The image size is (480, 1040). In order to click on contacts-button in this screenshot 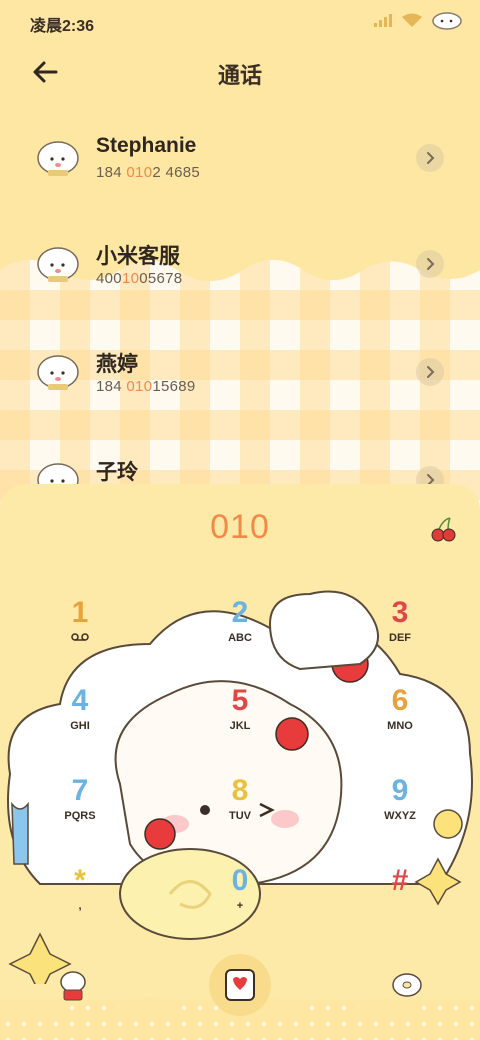, I will do `click(73, 985)`.